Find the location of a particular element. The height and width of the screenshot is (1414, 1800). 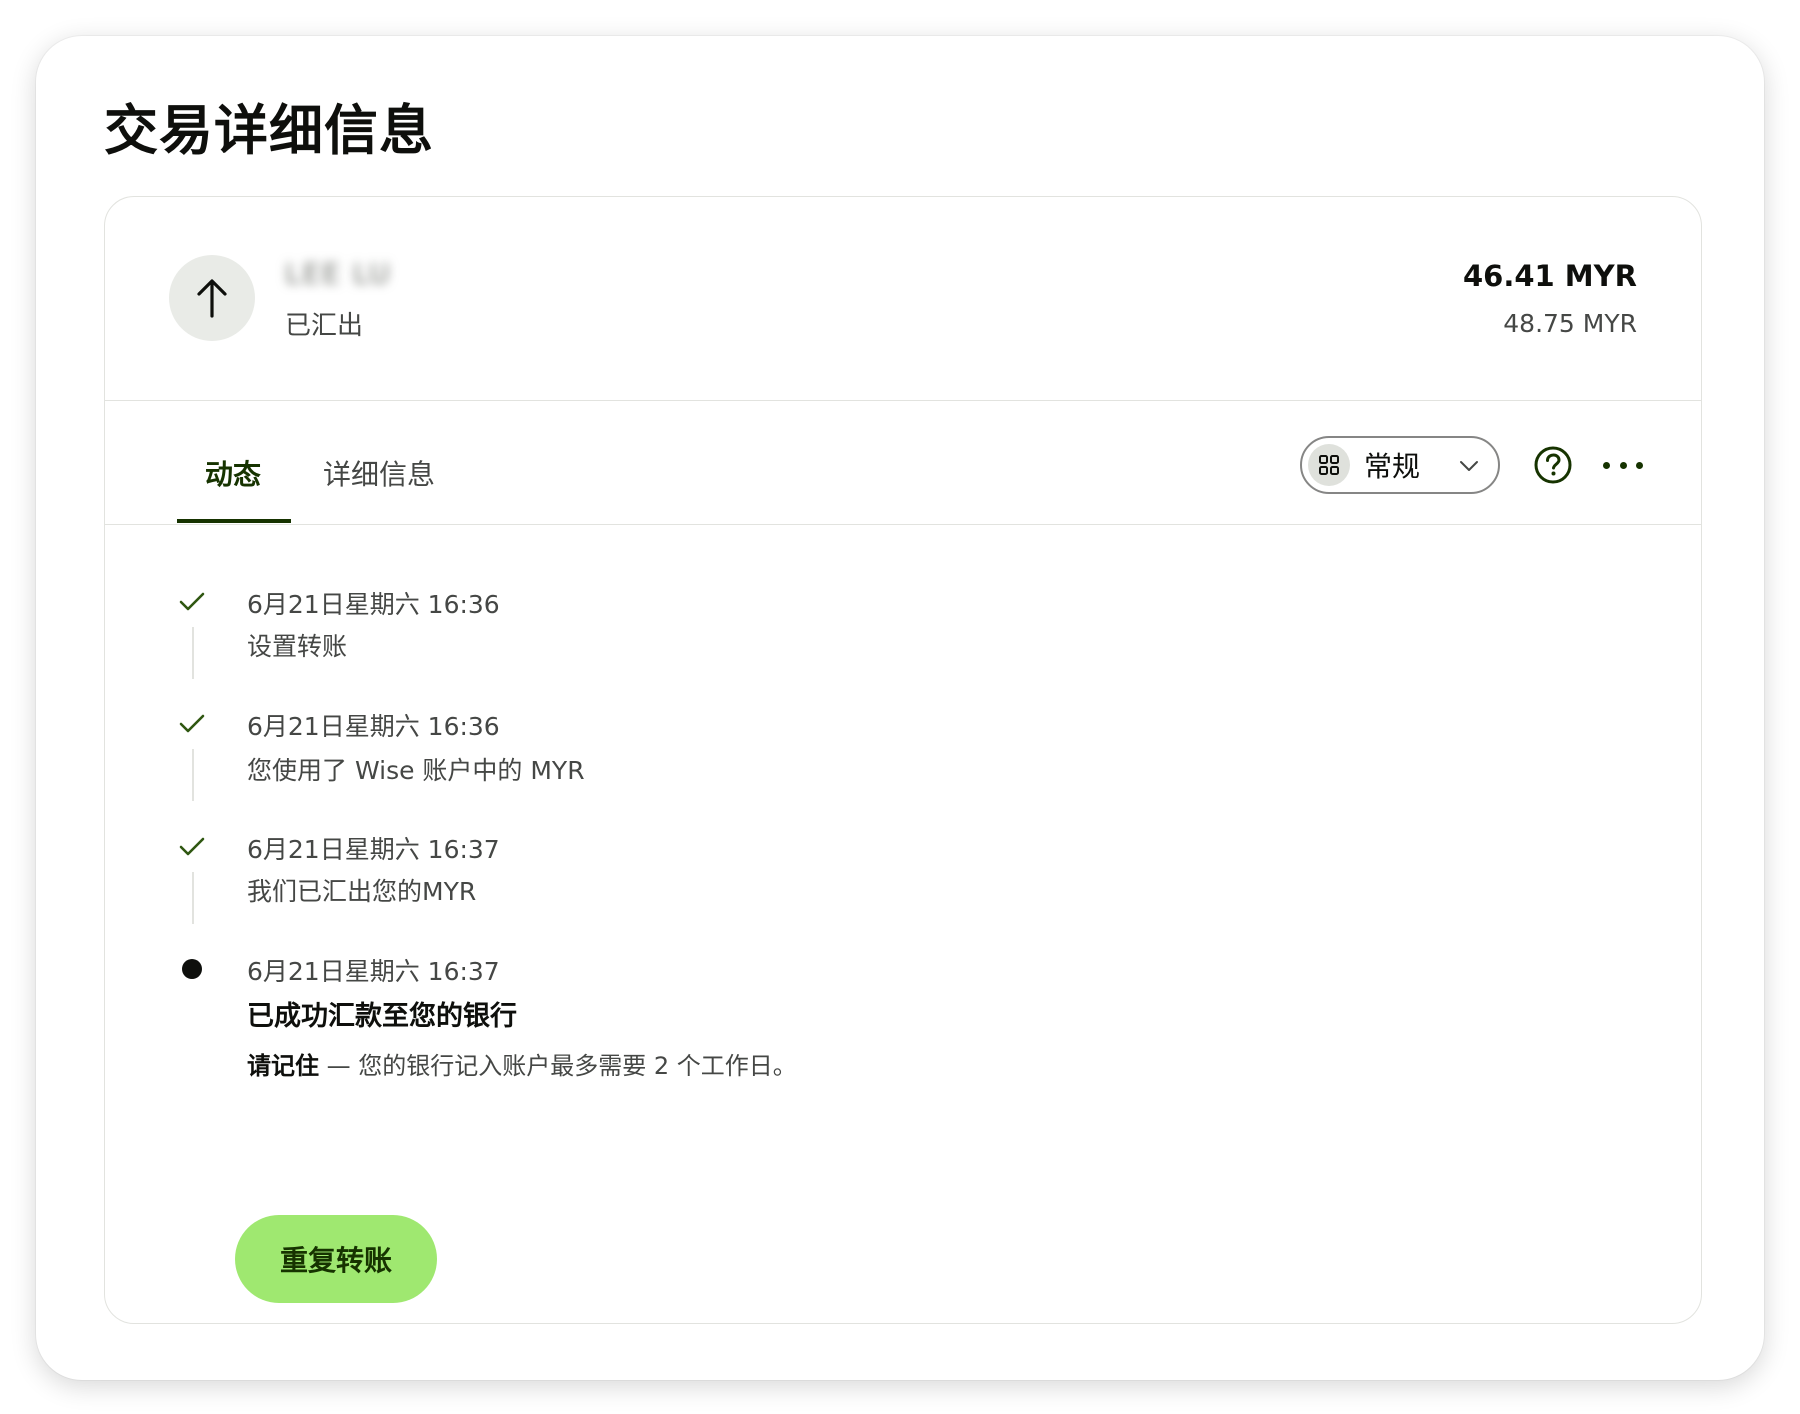

event-description: 我们已汇出您的MYR is located at coordinates (362, 891).